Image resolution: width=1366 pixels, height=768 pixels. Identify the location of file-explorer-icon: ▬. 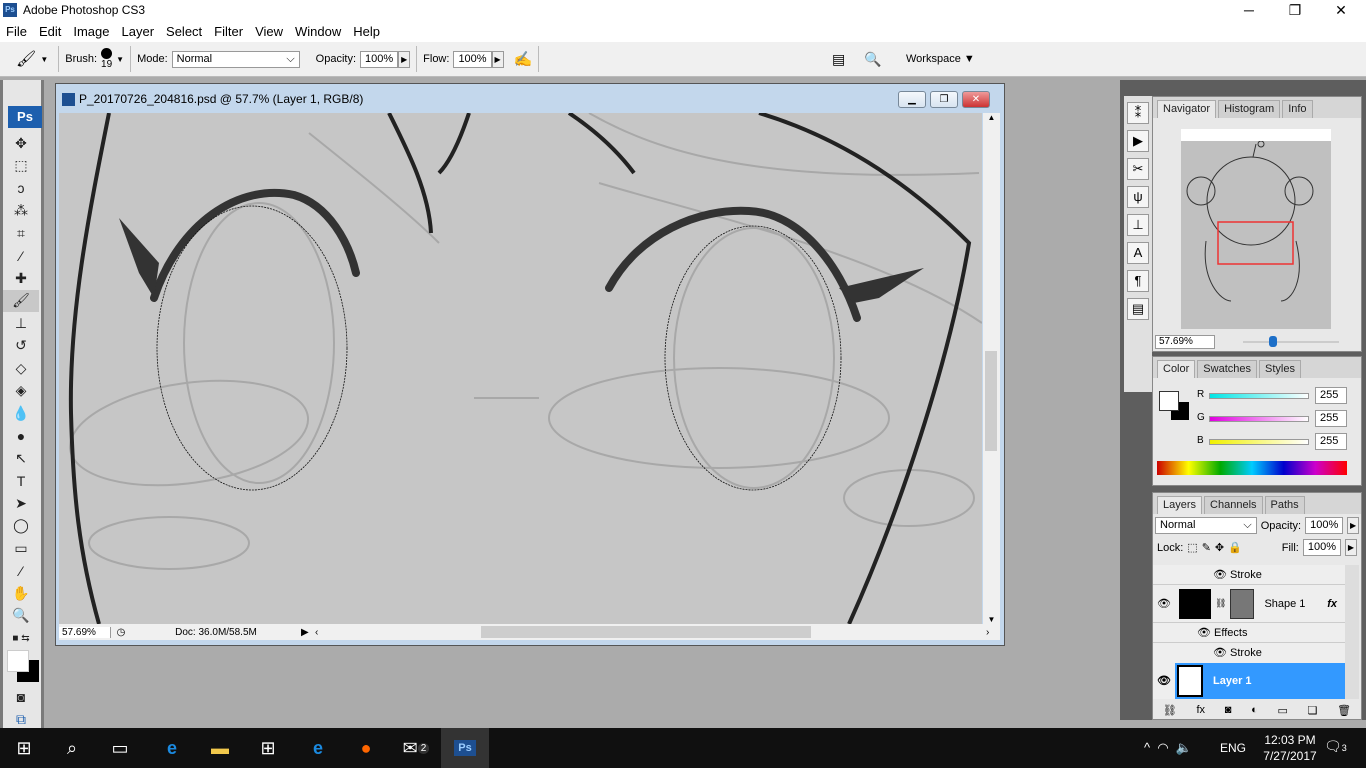
(220, 748).